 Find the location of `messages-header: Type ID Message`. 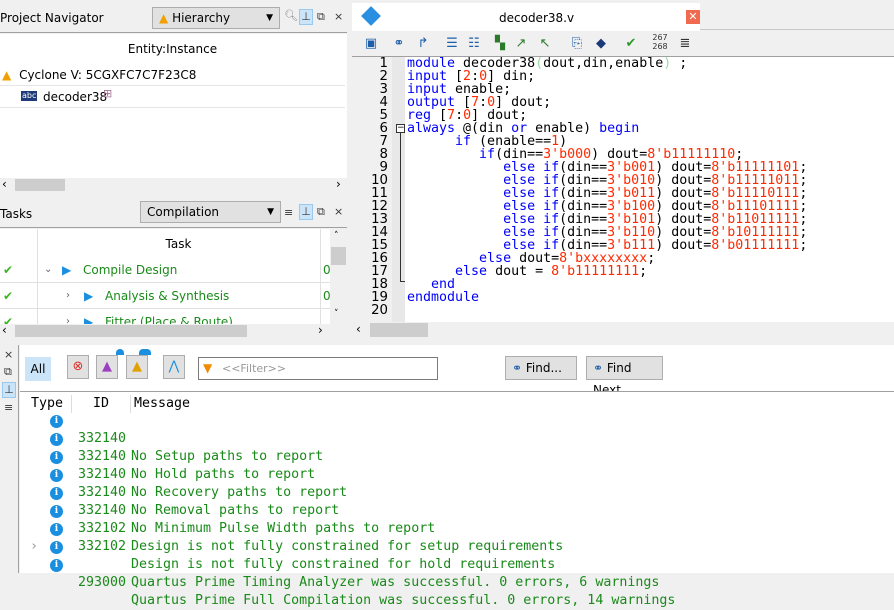

messages-header: Type ID Message is located at coordinates (457, 404).